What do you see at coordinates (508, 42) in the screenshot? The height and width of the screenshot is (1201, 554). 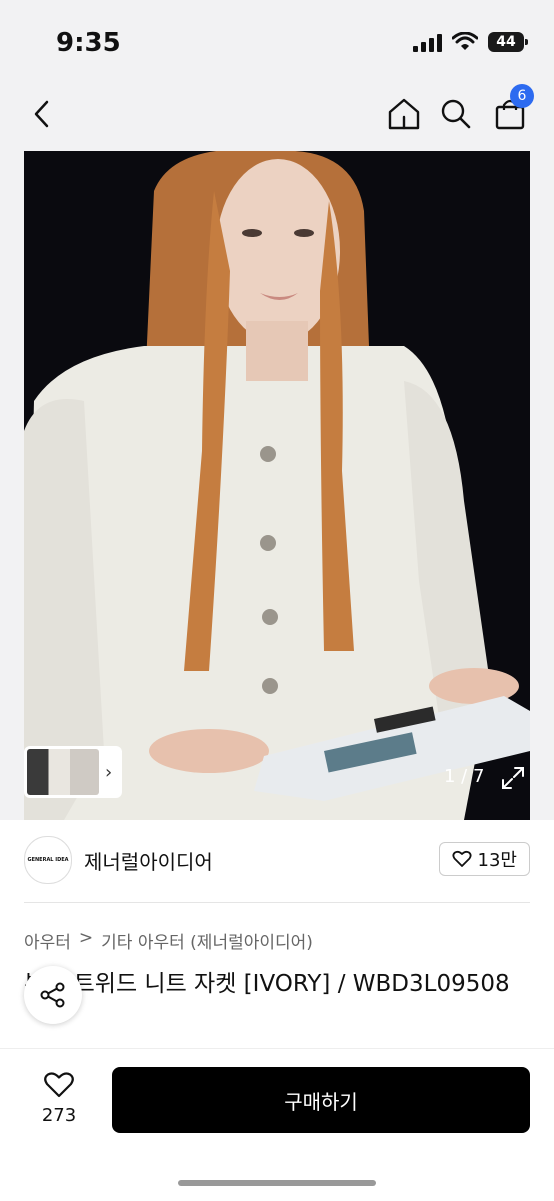 I see `battery-icon: 44` at bounding box center [508, 42].